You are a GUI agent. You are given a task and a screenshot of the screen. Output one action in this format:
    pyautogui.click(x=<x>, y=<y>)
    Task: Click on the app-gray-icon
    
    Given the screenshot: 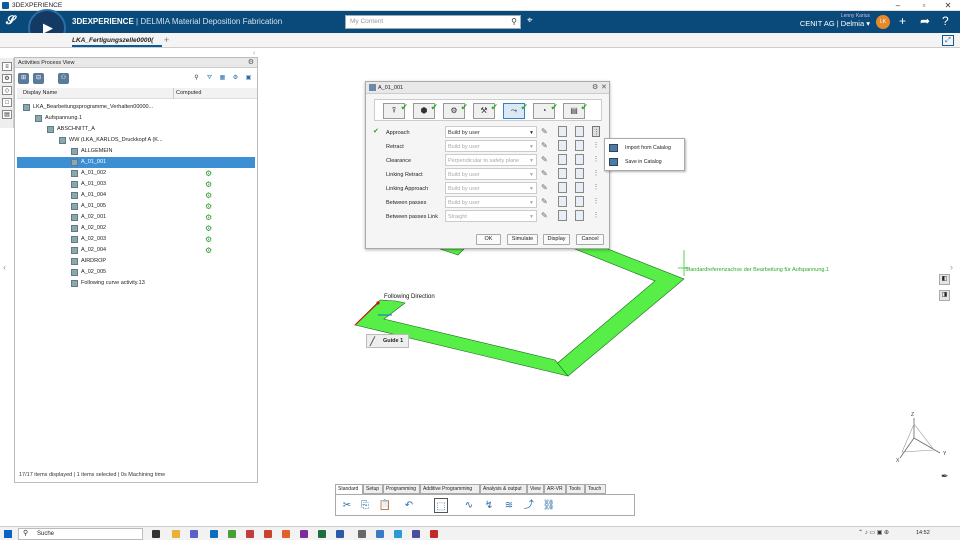 What is the action you would take?
    pyautogui.click(x=362, y=534)
    